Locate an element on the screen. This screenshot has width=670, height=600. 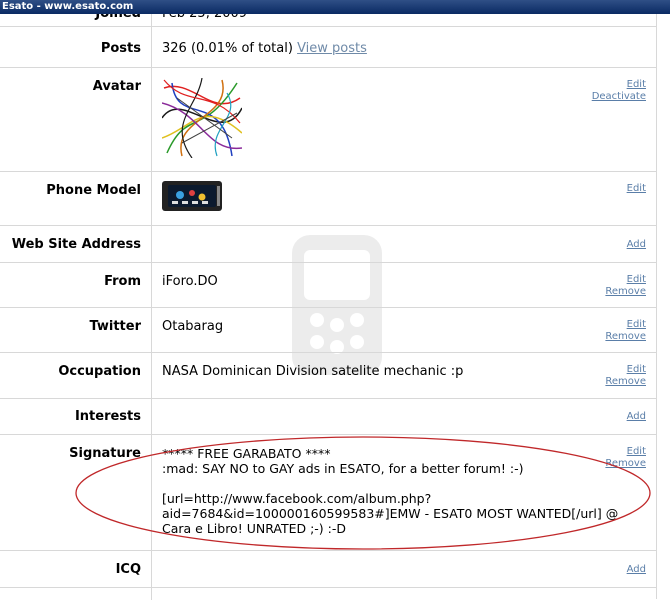
label-occupation: Occupation is located at coordinates (76, 375).